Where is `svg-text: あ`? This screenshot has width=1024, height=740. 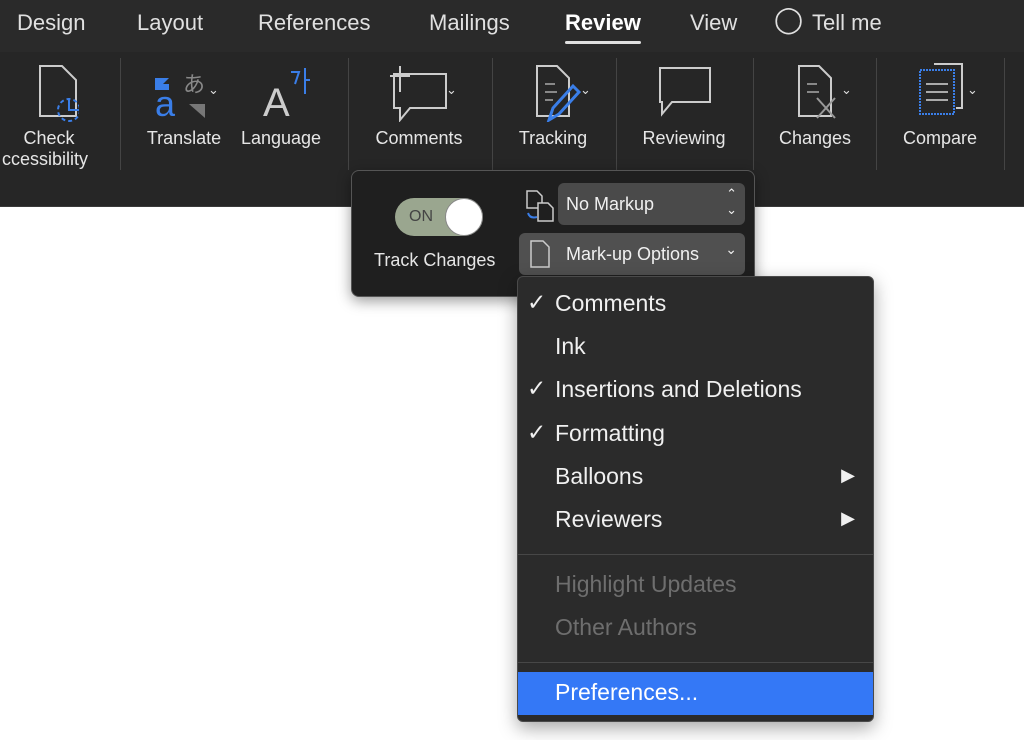
svg-text: あ is located at coordinates (194, 85).